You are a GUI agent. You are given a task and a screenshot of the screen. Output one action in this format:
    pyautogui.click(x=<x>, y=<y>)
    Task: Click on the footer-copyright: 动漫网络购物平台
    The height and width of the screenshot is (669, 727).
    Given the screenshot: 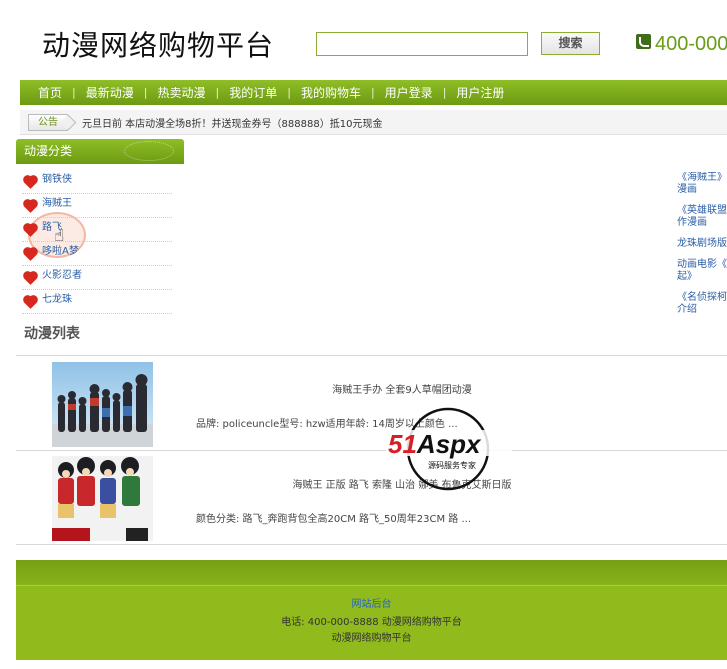 What is the action you would take?
    pyautogui.click(x=371, y=638)
    